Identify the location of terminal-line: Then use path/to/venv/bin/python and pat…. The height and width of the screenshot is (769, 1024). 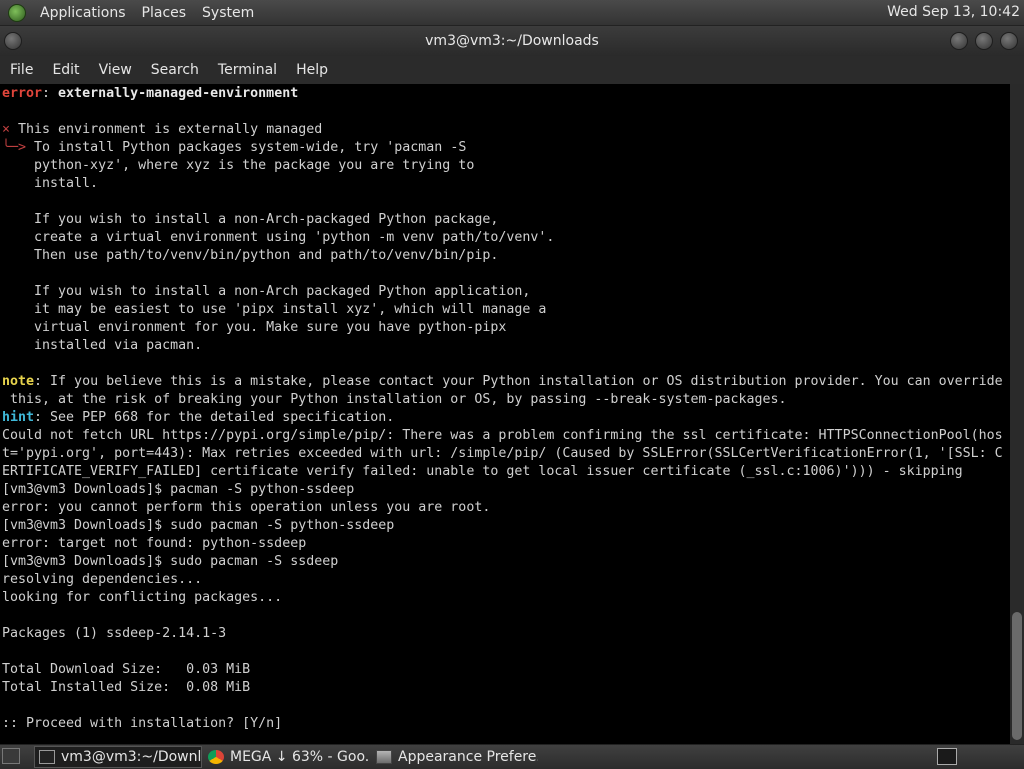
(250, 255).